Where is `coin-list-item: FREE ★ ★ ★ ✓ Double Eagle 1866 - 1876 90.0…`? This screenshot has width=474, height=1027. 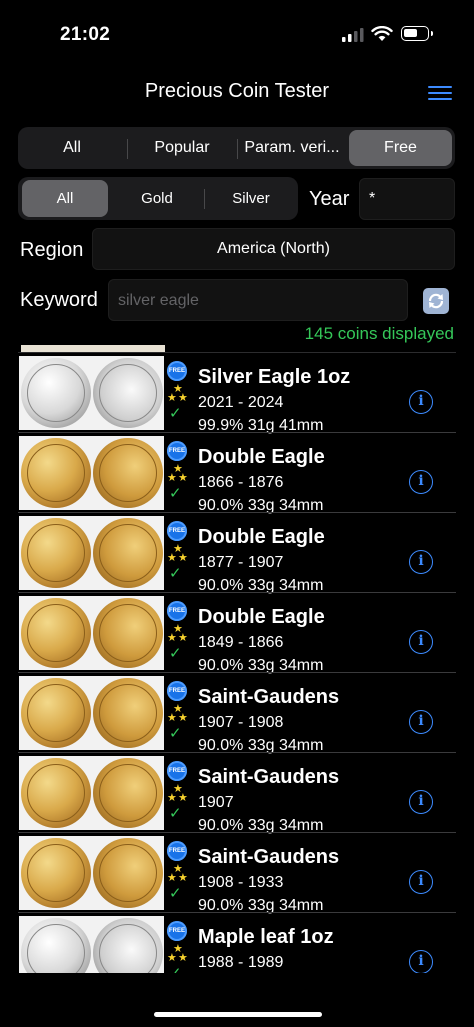
coin-list-item: FREE ★ ★ ★ ✓ Double Eagle 1866 - 1876 90.0… is located at coordinates (237, 473).